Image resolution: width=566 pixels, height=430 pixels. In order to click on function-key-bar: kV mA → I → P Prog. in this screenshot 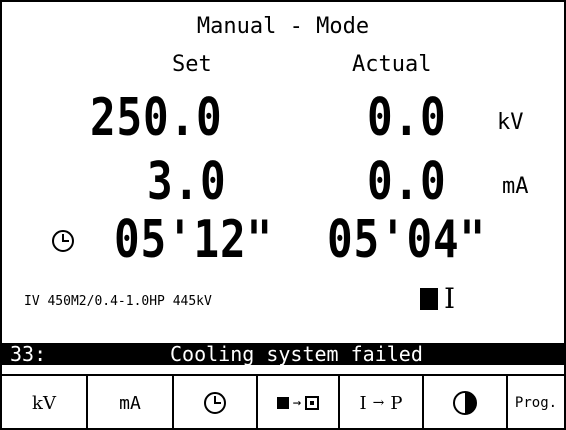, I will do `click(283, 402)`.